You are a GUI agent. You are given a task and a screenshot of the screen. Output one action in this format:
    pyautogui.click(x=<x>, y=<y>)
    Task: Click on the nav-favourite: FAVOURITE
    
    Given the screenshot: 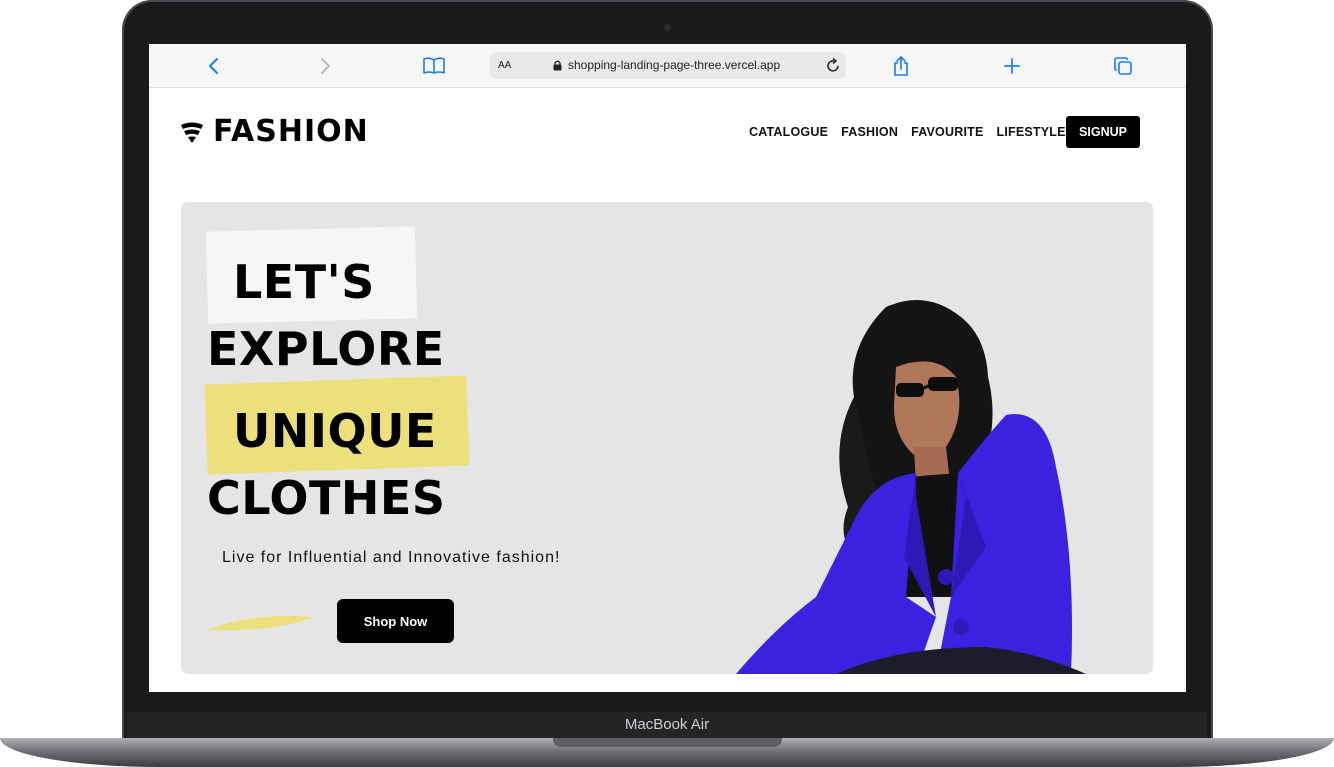 What is the action you would take?
    pyautogui.click(x=947, y=132)
    